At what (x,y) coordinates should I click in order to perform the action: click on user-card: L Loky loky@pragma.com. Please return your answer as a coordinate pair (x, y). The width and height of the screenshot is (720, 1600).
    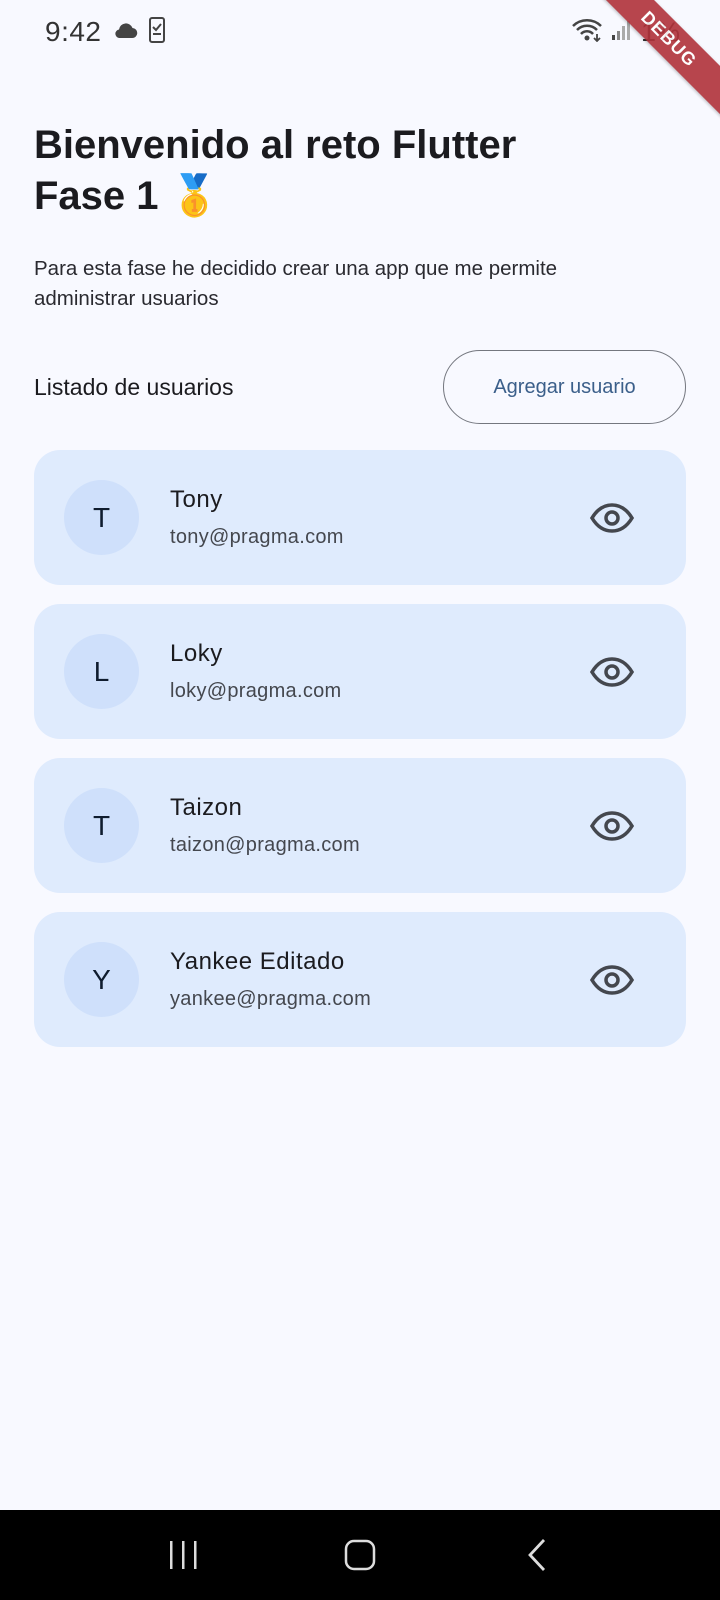
    Looking at the image, I should click on (360, 671).